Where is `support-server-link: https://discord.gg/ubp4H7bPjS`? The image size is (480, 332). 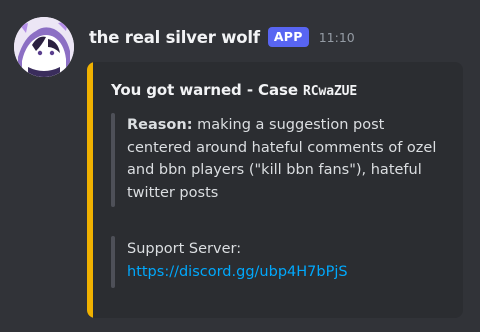 support-server-link: https://discord.gg/ubp4H7bPjS is located at coordinates (237, 272).